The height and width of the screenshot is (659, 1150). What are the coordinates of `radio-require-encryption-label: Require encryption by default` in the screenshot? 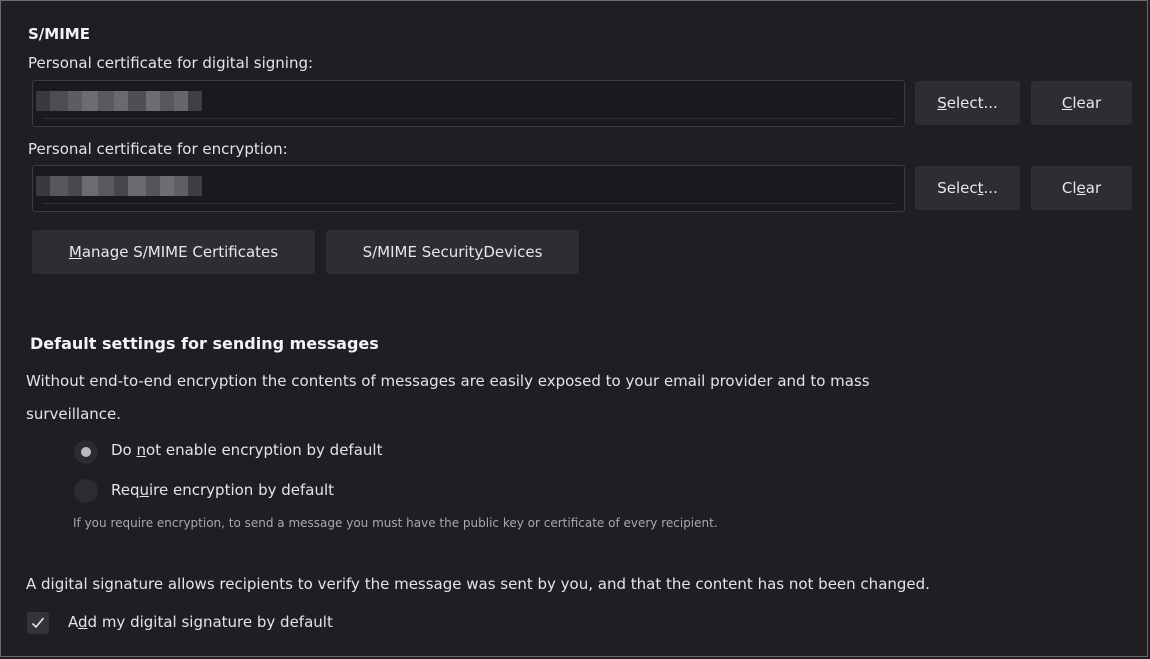 It's located at (222, 490).